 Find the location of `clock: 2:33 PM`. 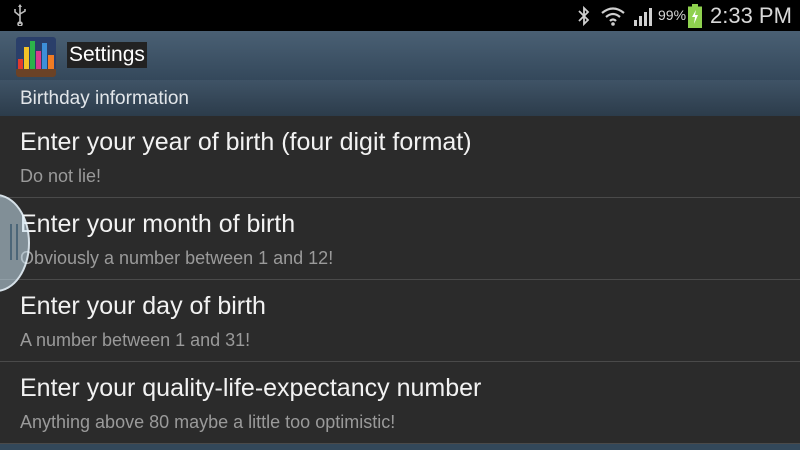

clock: 2:33 PM is located at coordinates (751, 15).